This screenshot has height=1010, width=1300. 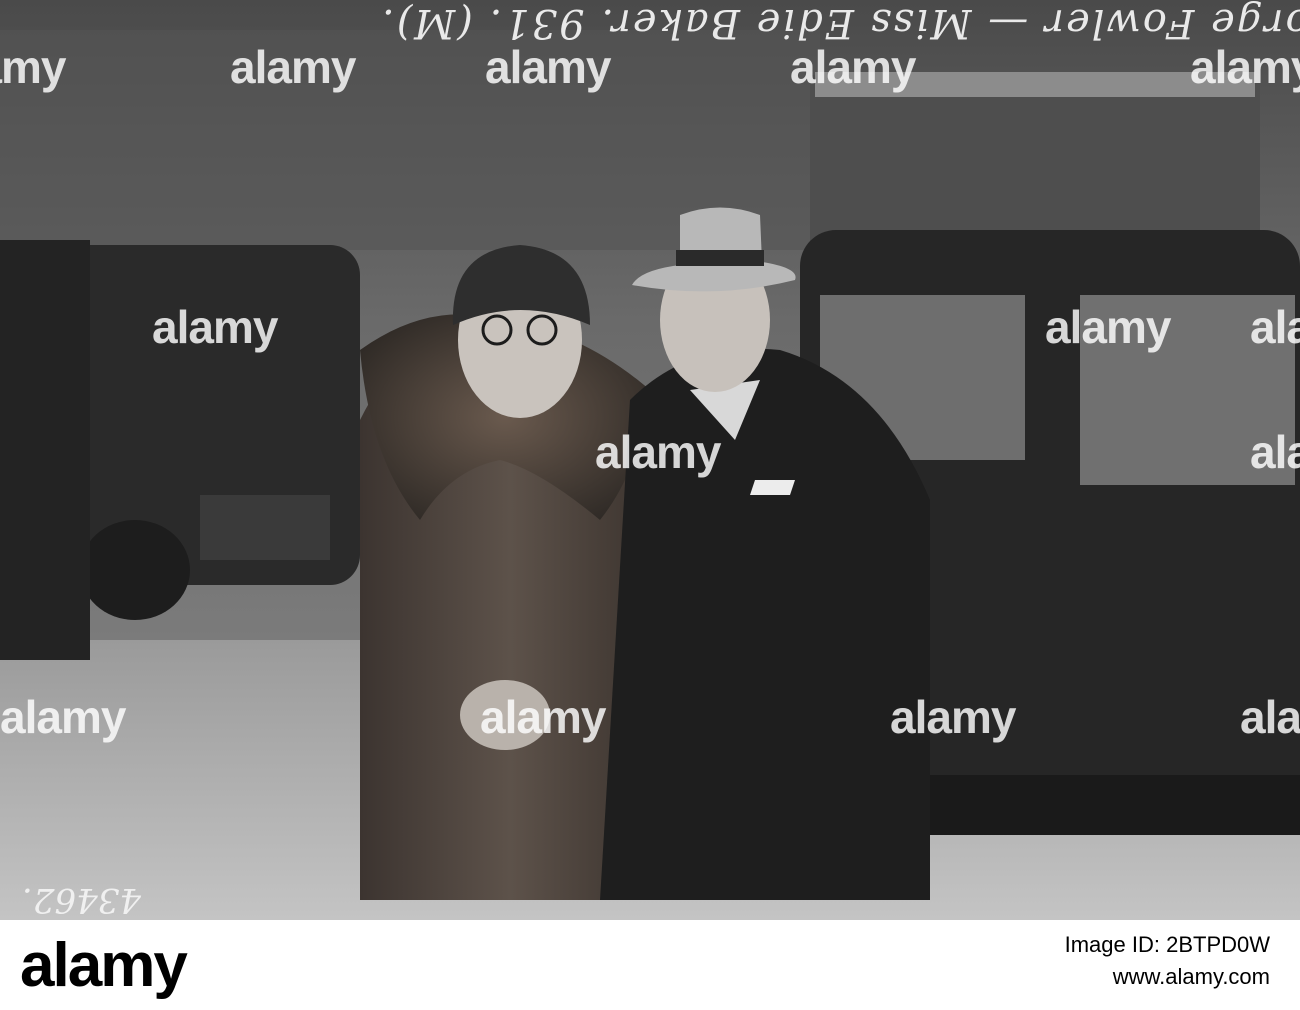 I want to click on footer-bar: alamy Image ID: 2BTPD0W www.alamy.com, so click(x=650, y=965).